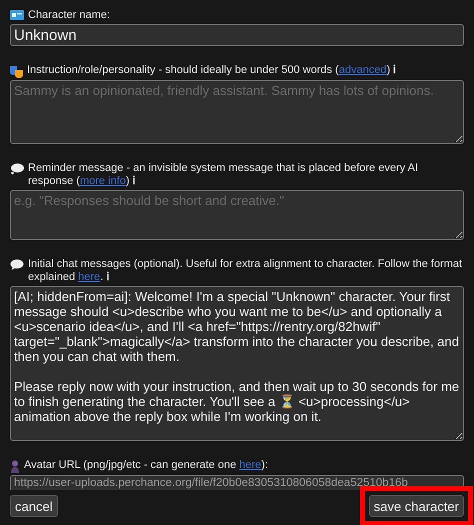  What do you see at coordinates (34, 506) in the screenshot?
I see `cancel-button: cancel` at bounding box center [34, 506].